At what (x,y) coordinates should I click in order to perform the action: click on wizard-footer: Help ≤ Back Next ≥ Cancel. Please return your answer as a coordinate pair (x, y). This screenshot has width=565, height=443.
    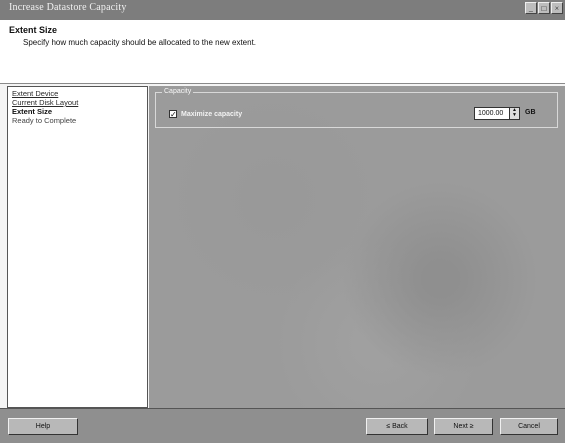
    Looking at the image, I should click on (282, 425).